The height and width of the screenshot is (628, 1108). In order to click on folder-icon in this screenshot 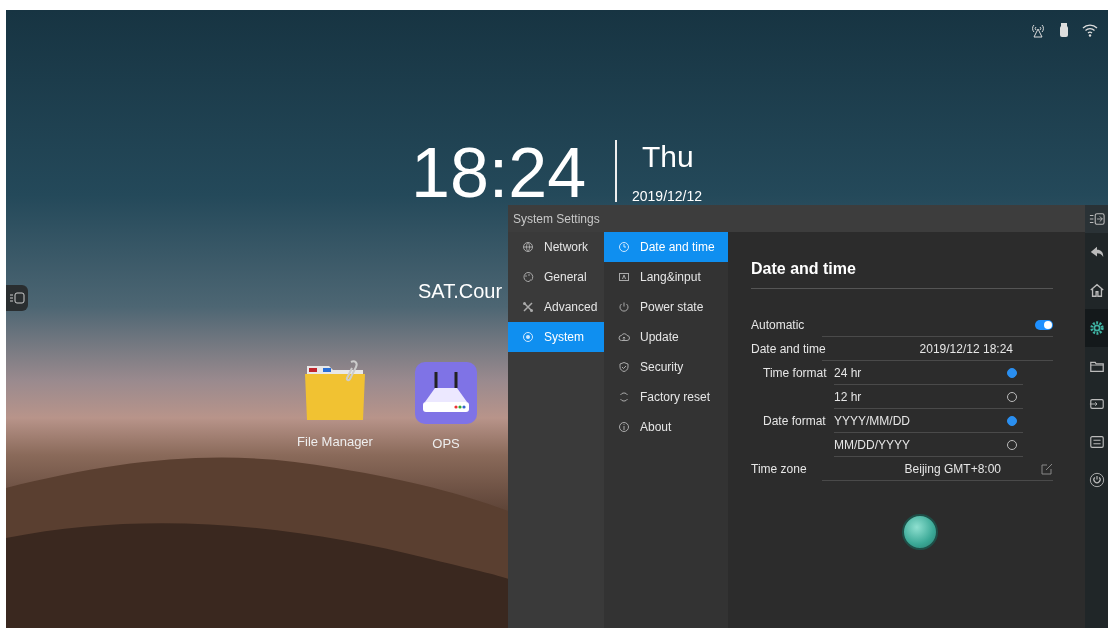, I will do `click(335, 390)`.